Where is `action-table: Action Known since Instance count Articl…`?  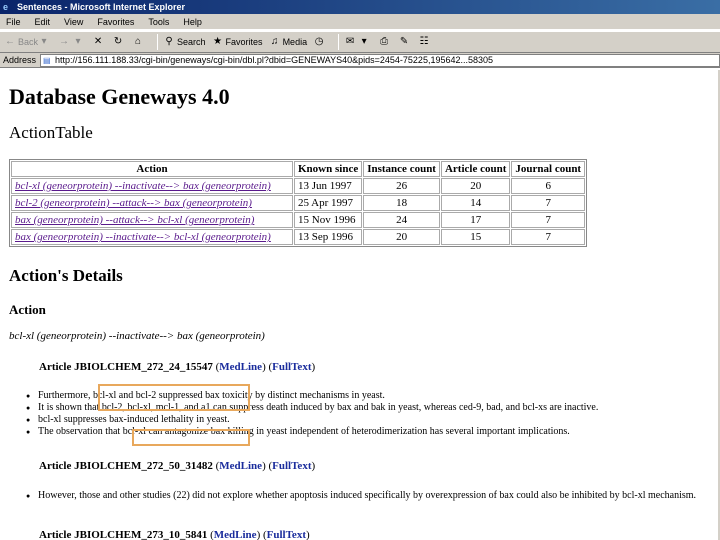
action-table: Action Known since Instance count Articl… is located at coordinates (298, 203).